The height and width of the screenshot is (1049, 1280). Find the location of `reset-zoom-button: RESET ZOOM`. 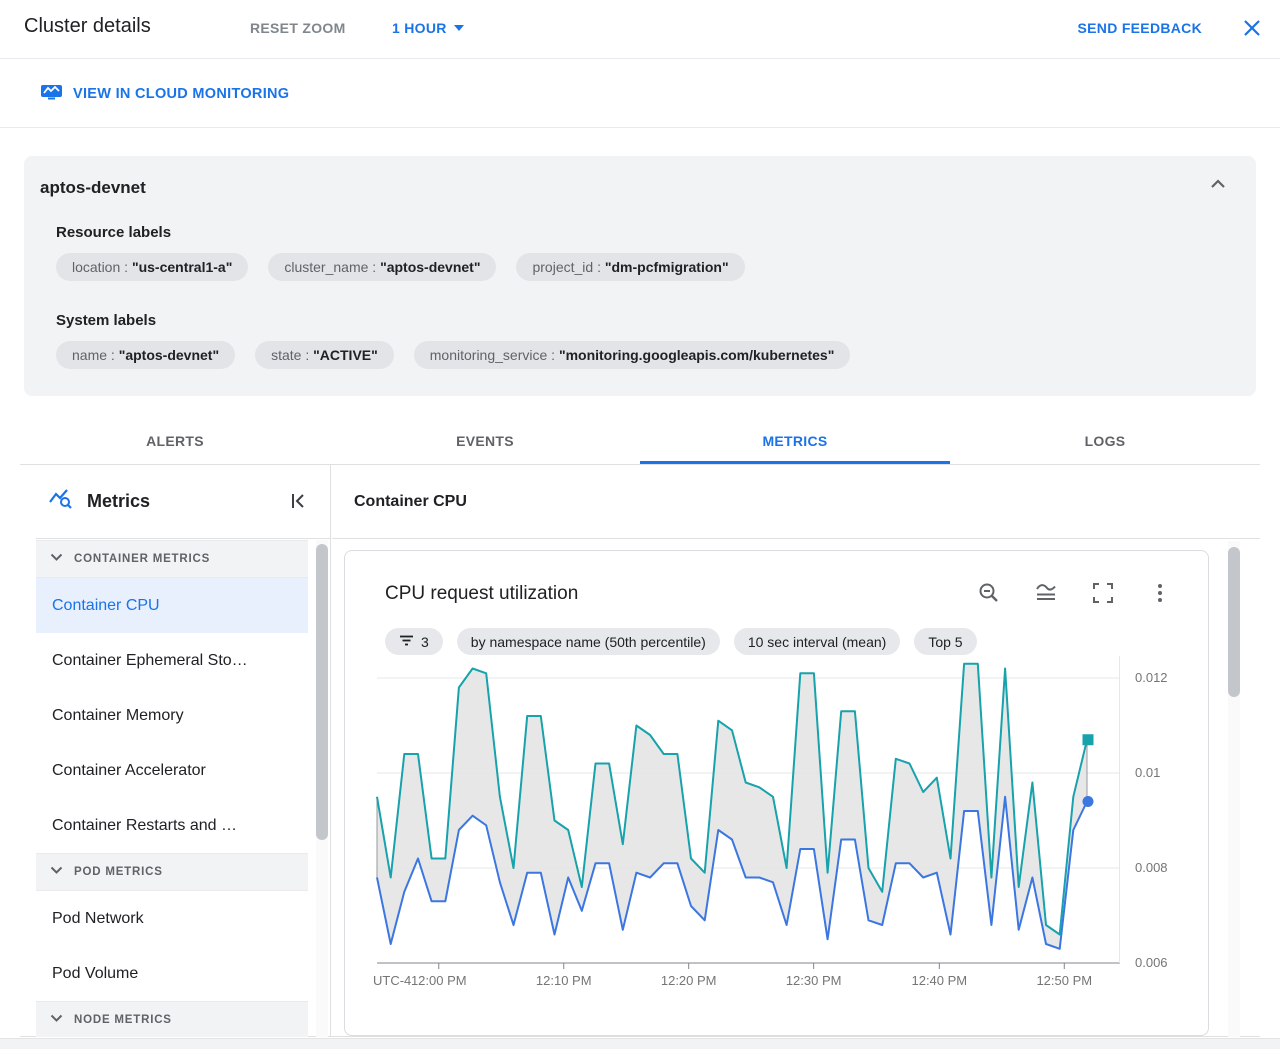

reset-zoom-button: RESET ZOOM is located at coordinates (298, 28).